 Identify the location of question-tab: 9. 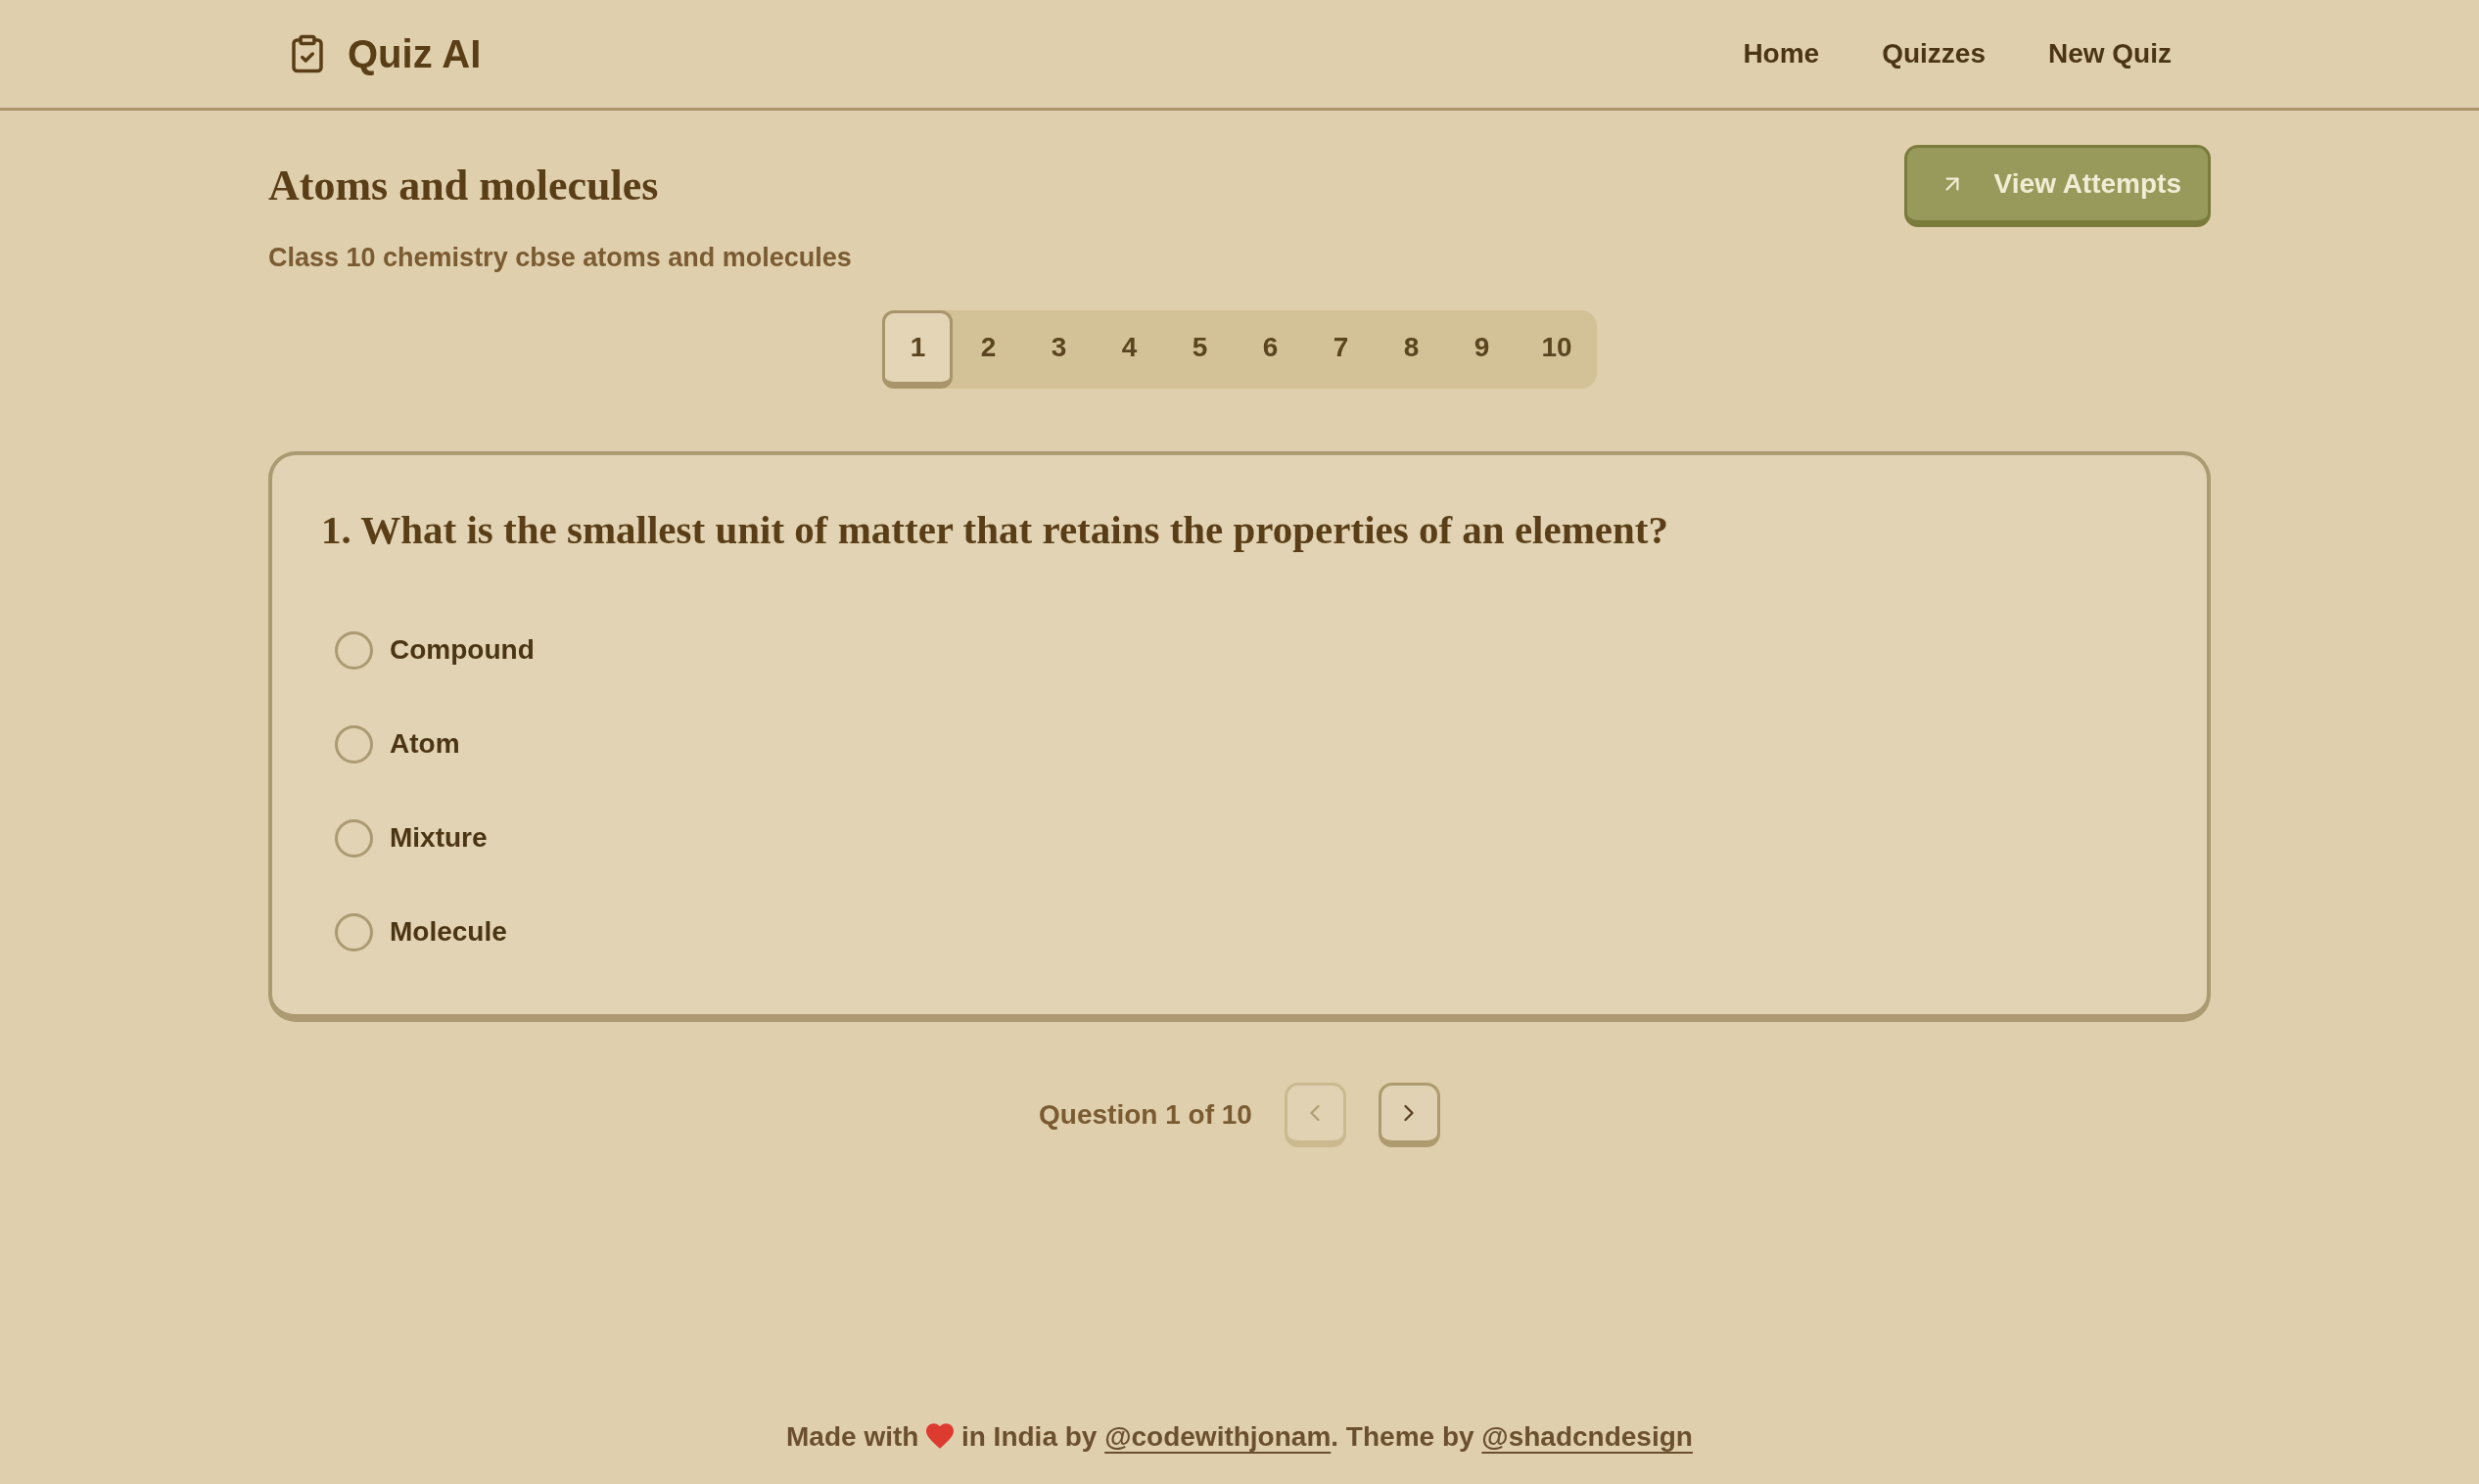
(1482, 349).